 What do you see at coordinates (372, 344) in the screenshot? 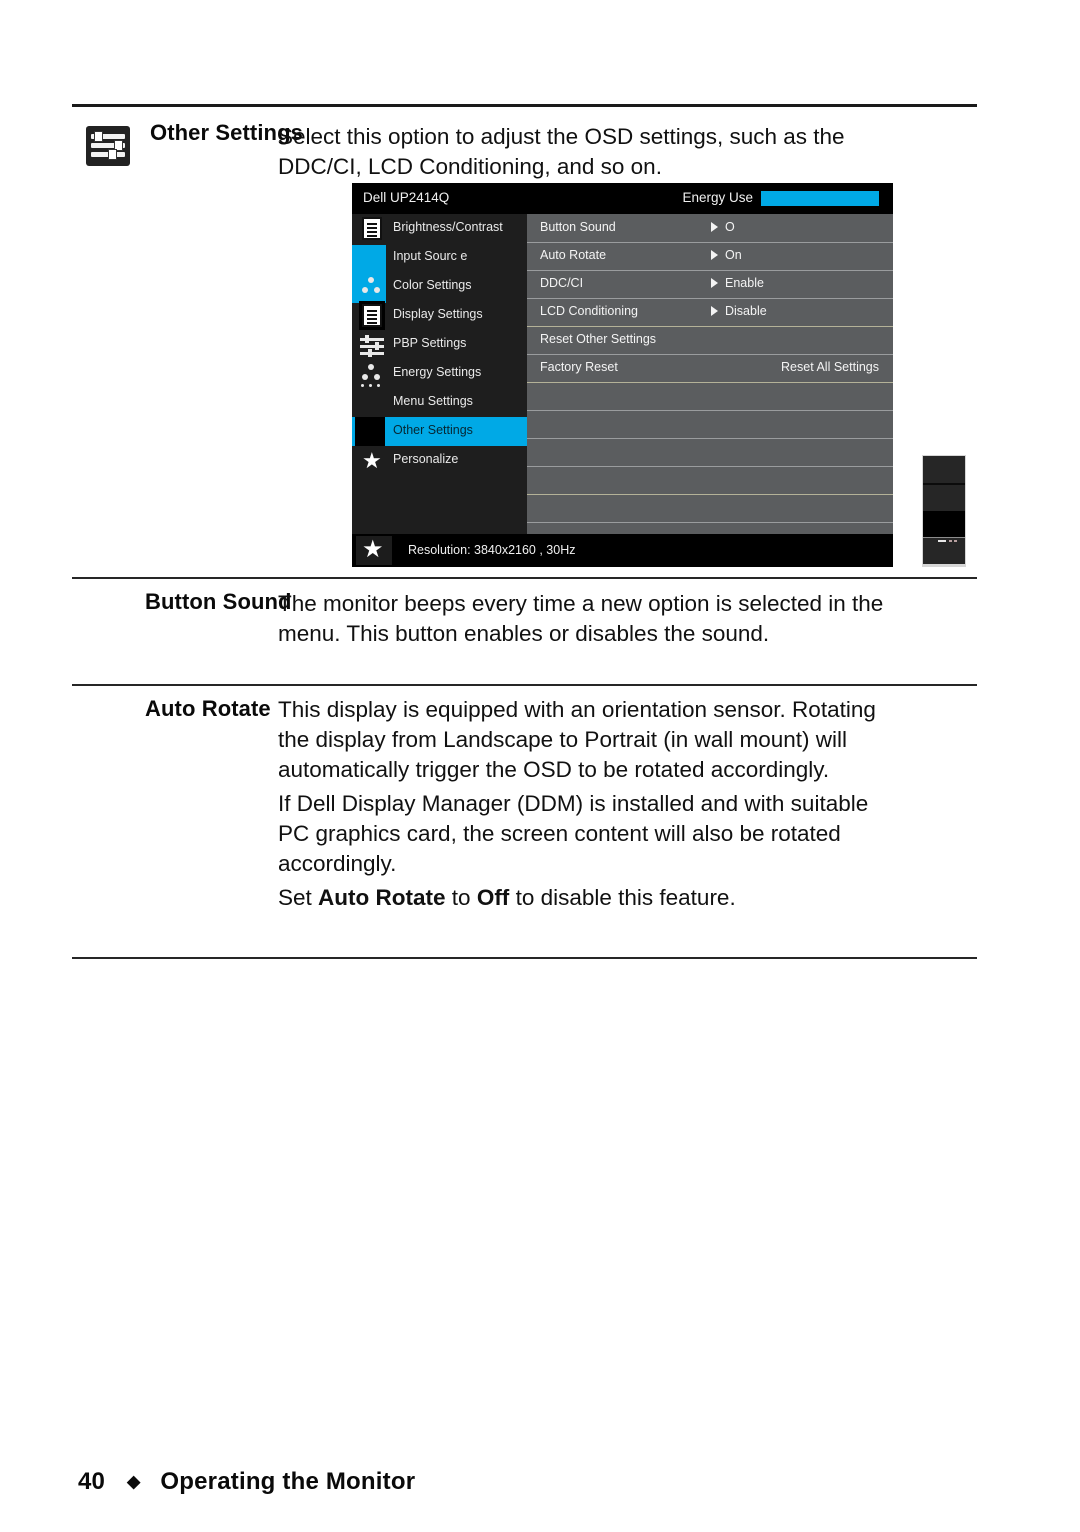
I see `pbp-settings-icon` at bounding box center [372, 344].